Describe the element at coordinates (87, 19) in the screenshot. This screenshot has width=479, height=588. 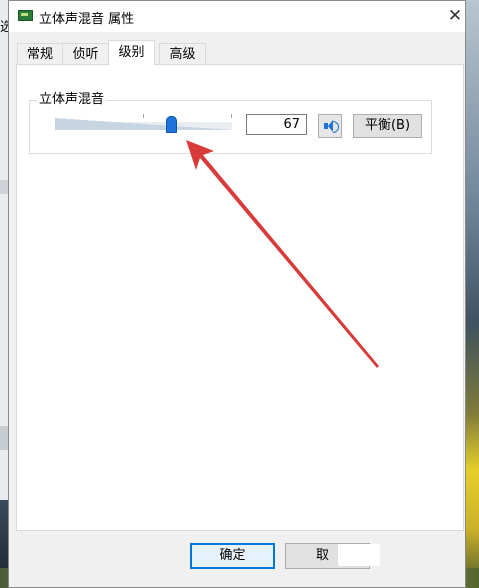
I see `window-title: 立体声混音 属性` at that location.